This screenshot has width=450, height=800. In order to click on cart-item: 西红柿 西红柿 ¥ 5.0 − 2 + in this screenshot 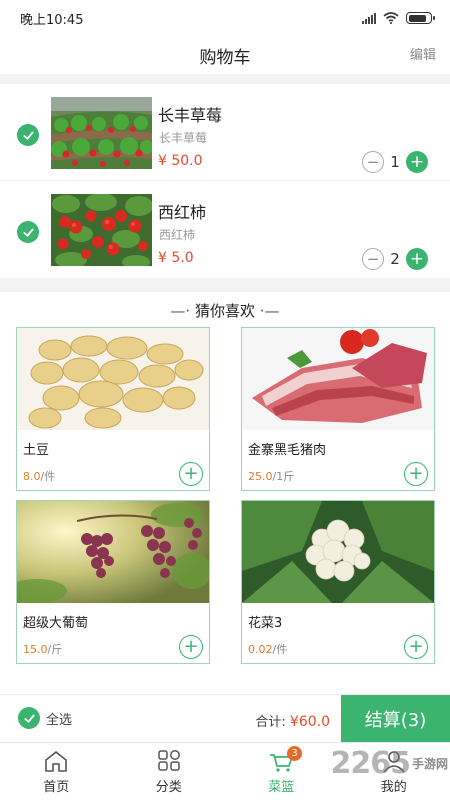, I will do `click(225, 229)`.